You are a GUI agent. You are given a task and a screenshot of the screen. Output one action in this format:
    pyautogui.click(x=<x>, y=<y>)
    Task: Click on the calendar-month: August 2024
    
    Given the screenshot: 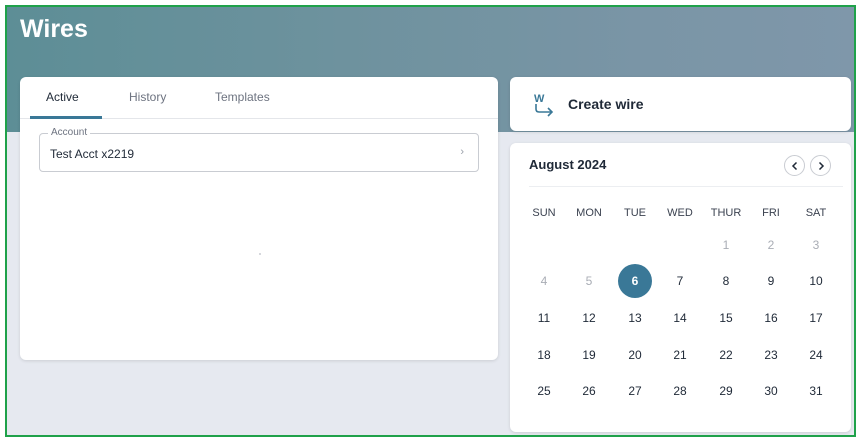 What is the action you would take?
    pyautogui.click(x=568, y=164)
    